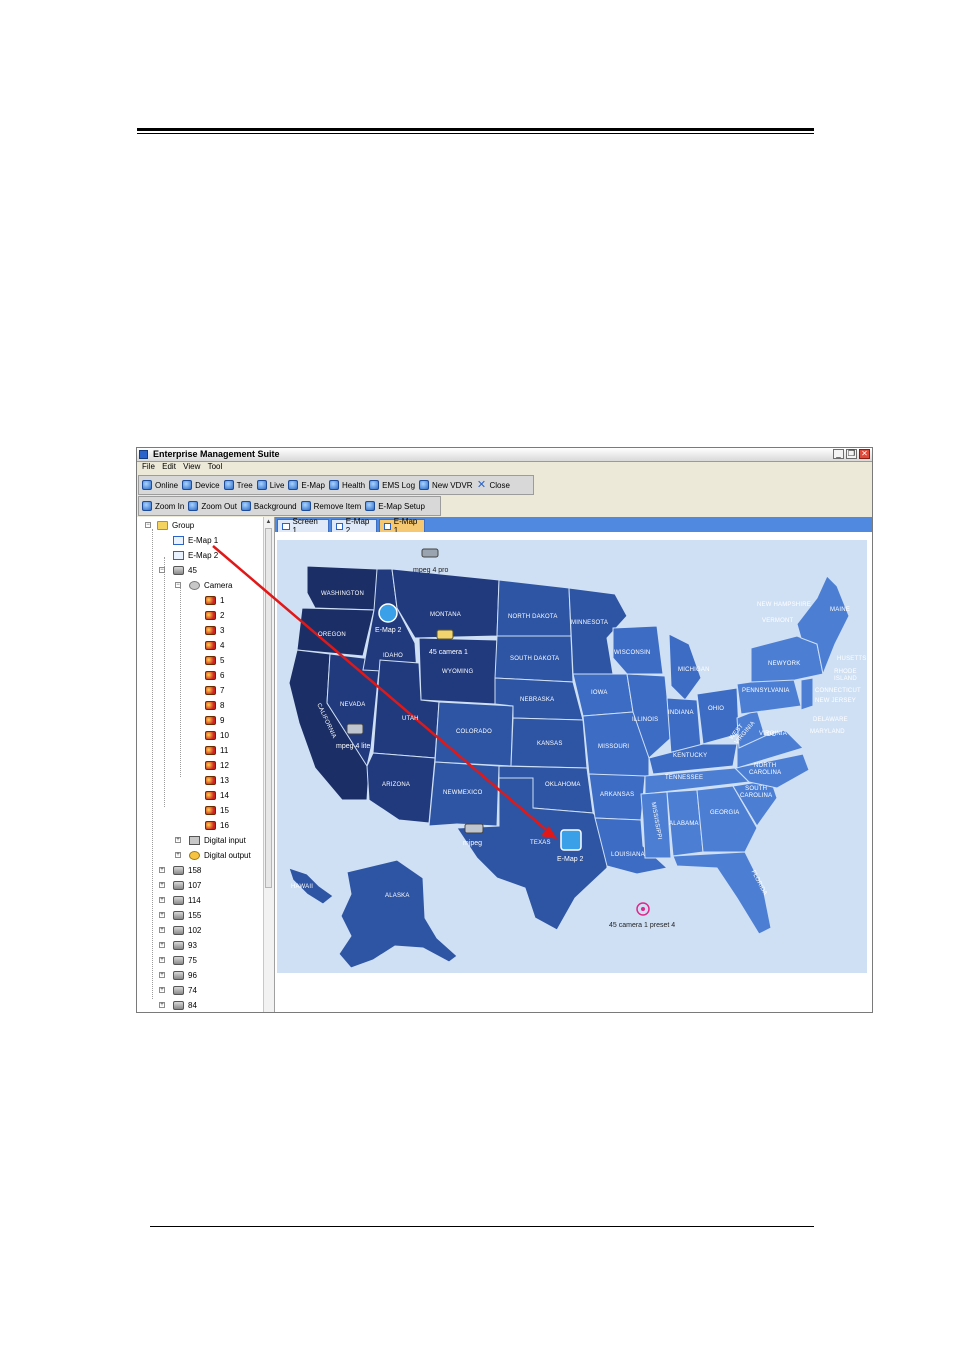  What do you see at coordinates (342, 588) in the screenshot?
I see `state-washington` at bounding box center [342, 588].